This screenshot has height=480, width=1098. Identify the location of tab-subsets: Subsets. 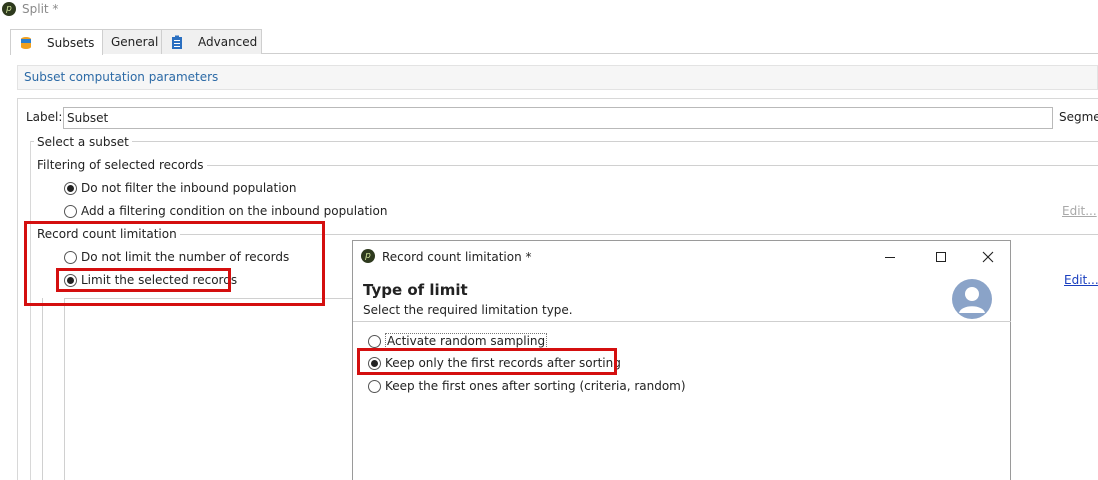
(56, 42).